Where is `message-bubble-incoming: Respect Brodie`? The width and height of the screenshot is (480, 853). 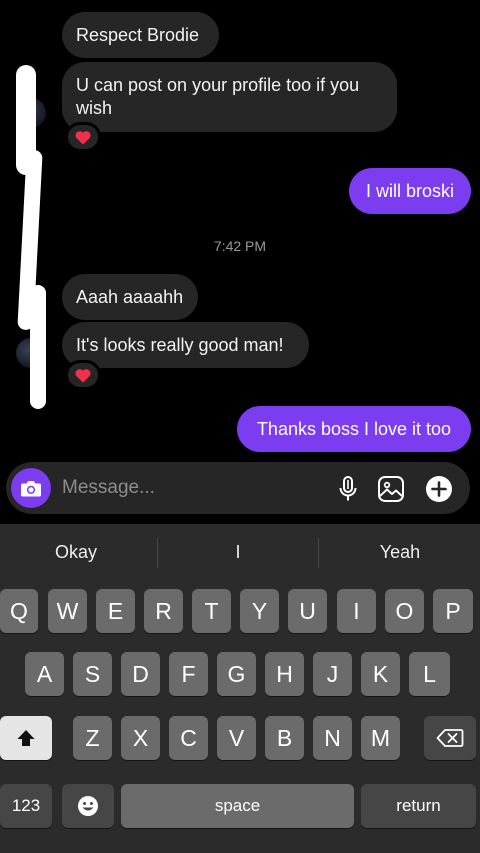 message-bubble-incoming: Respect Brodie is located at coordinates (140, 35).